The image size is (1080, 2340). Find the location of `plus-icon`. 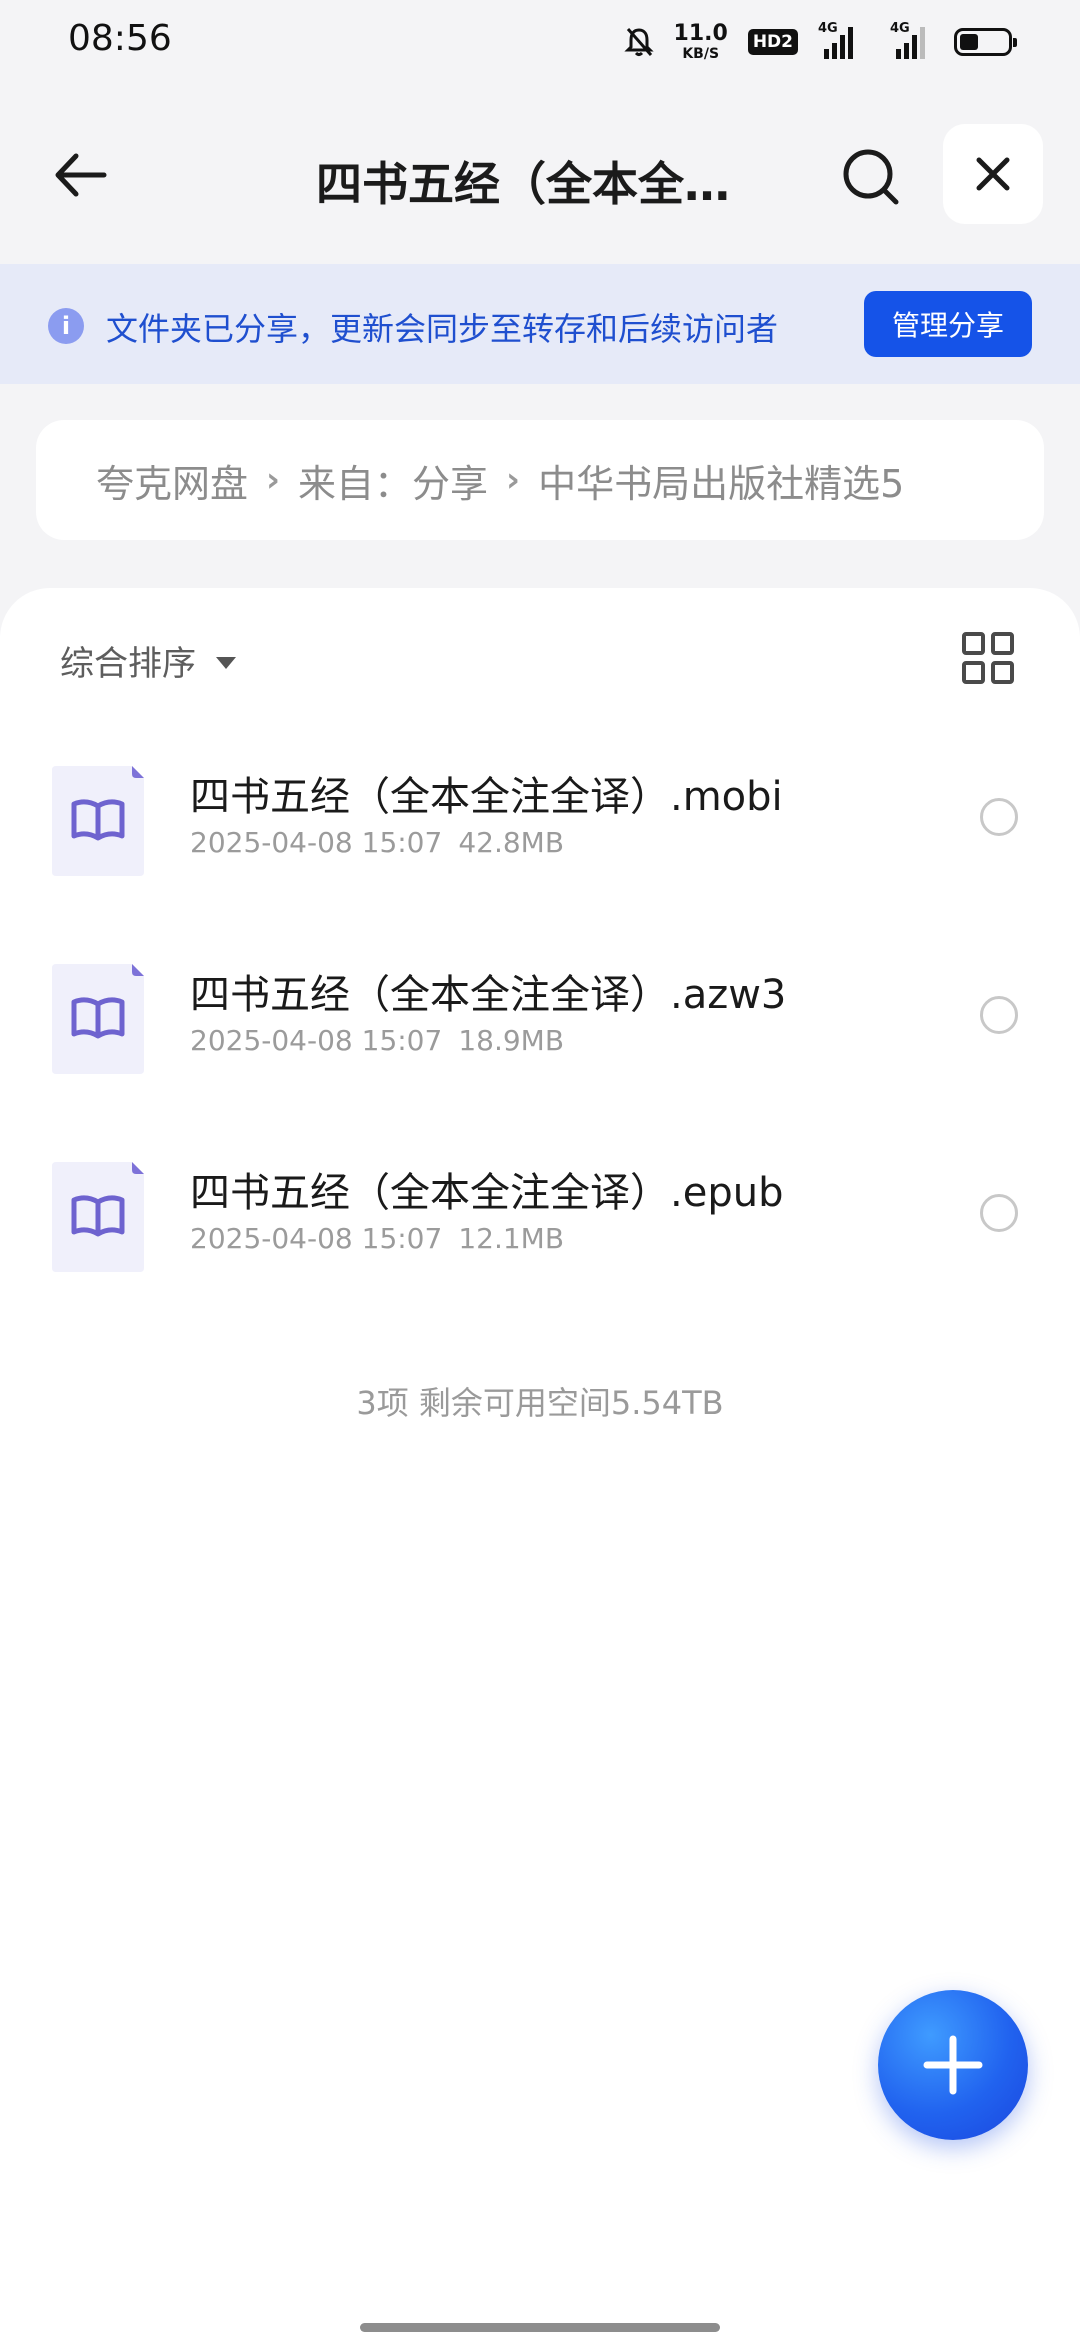

plus-icon is located at coordinates (953, 2065).